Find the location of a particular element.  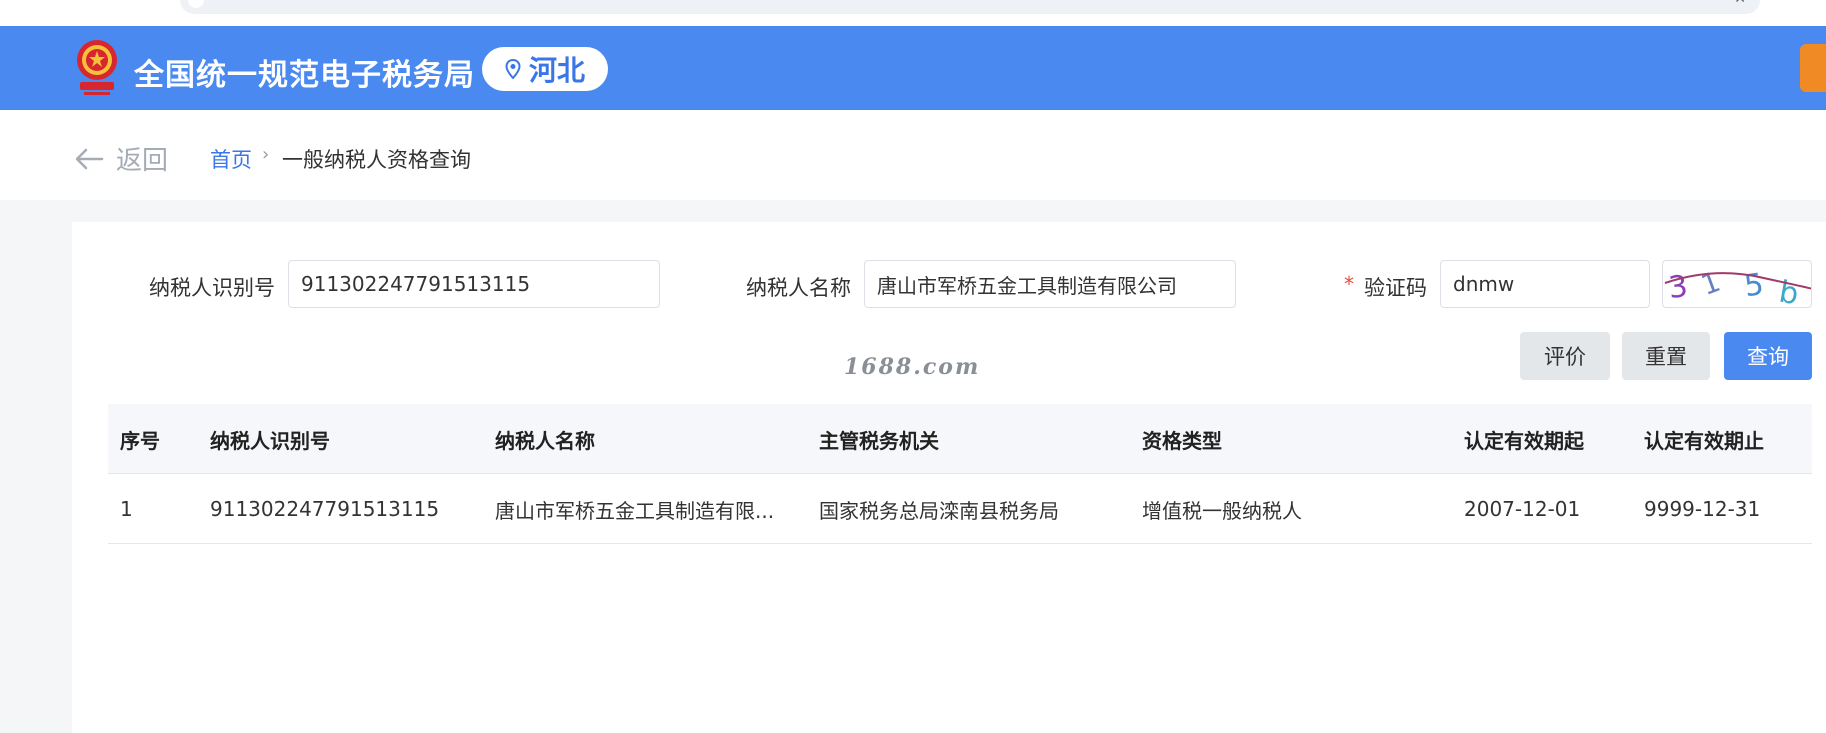

taxpayer-id-label: 纳税人识别号 is located at coordinates (212, 288).